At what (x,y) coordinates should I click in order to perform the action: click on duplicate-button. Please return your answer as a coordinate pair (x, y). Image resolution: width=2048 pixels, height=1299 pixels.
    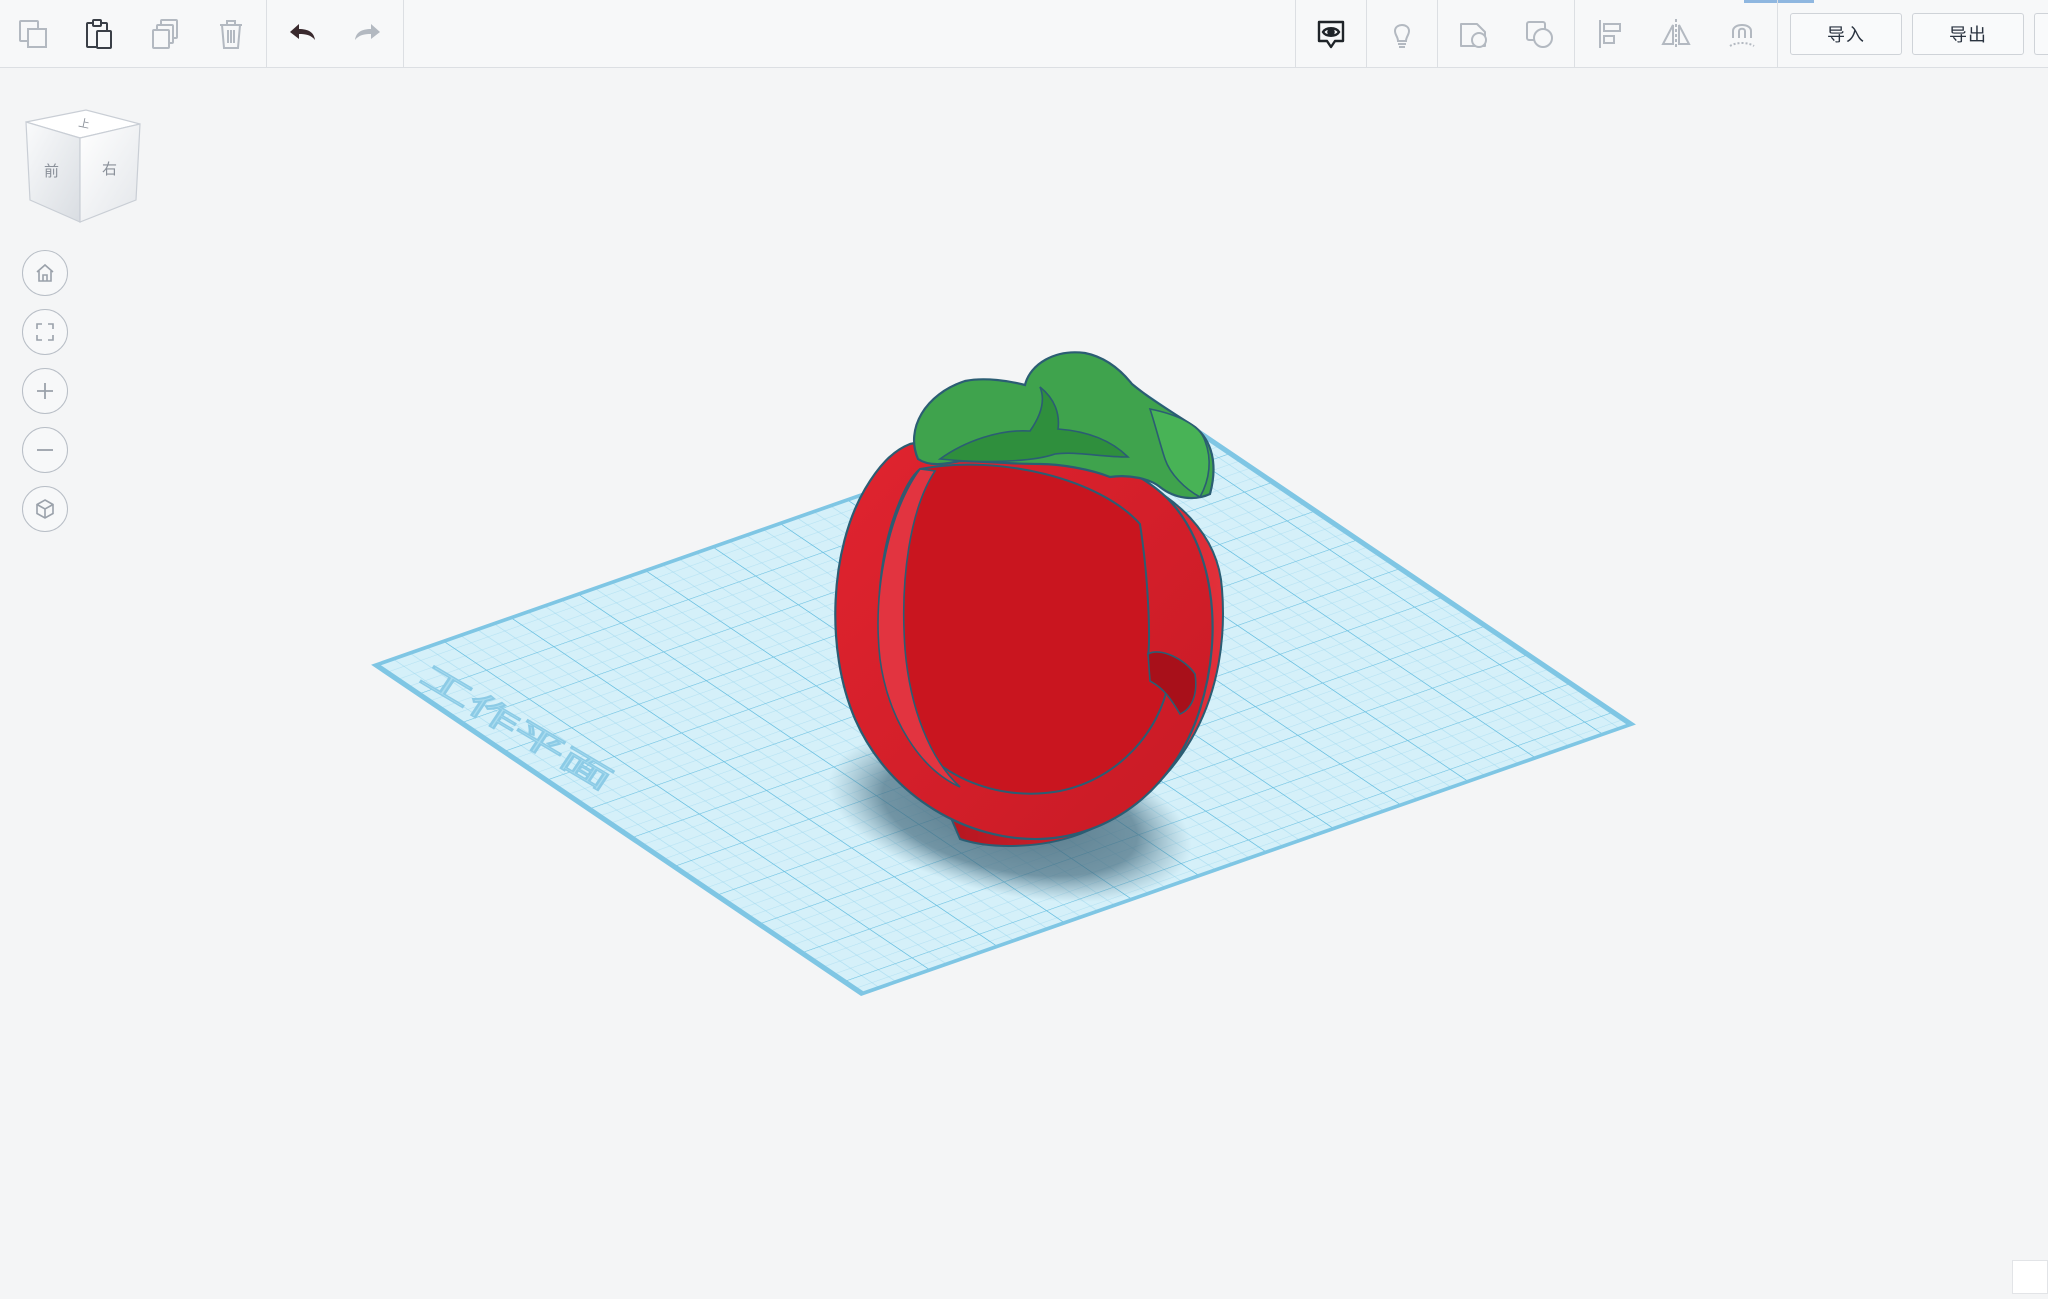
    Looking at the image, I should click on (165, 34).